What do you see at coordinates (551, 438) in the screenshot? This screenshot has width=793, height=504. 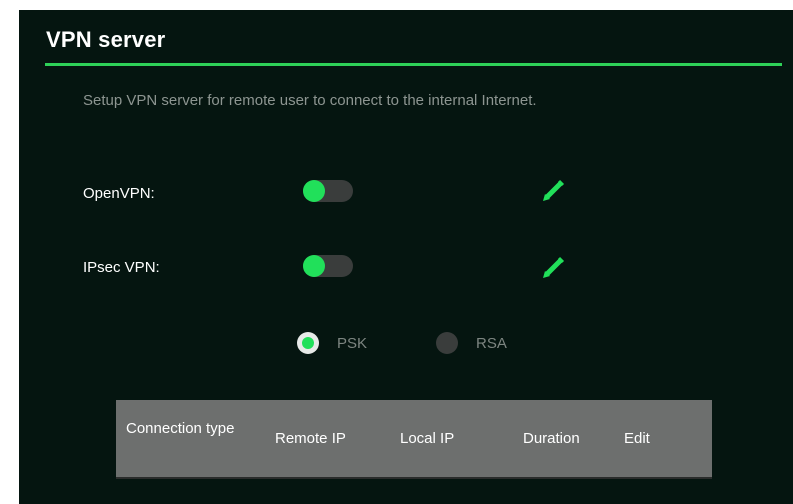 I see `column-header-duration: Duration` at bounding box center [551, 438].